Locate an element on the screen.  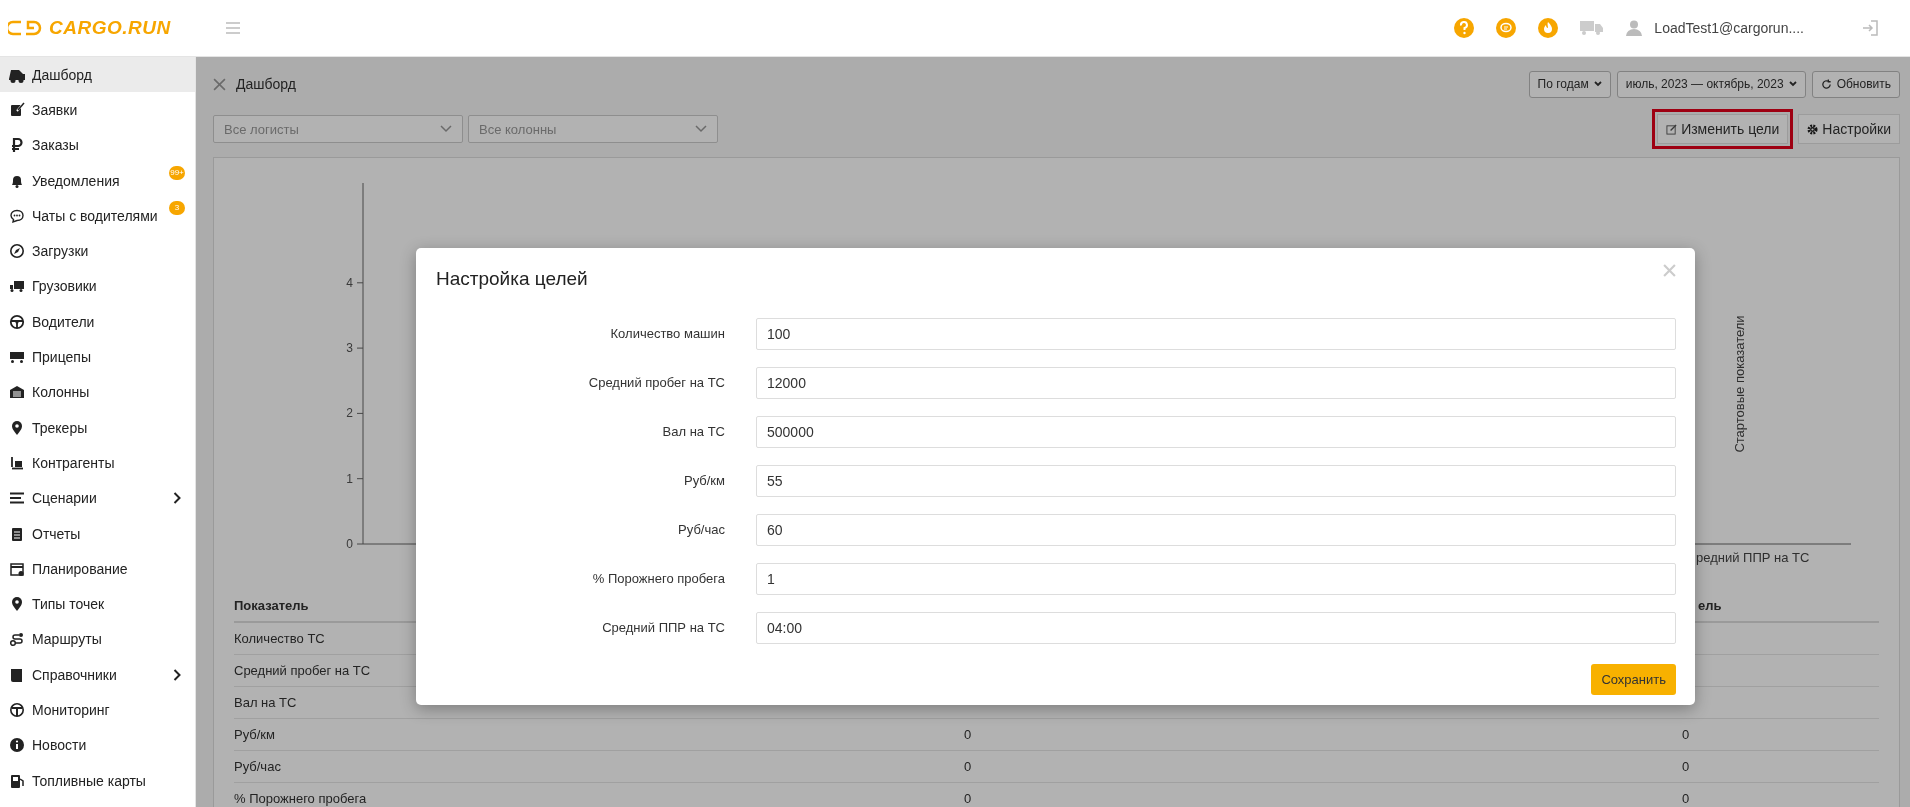
column-header: Показатель is located at coordinates (272, 605).